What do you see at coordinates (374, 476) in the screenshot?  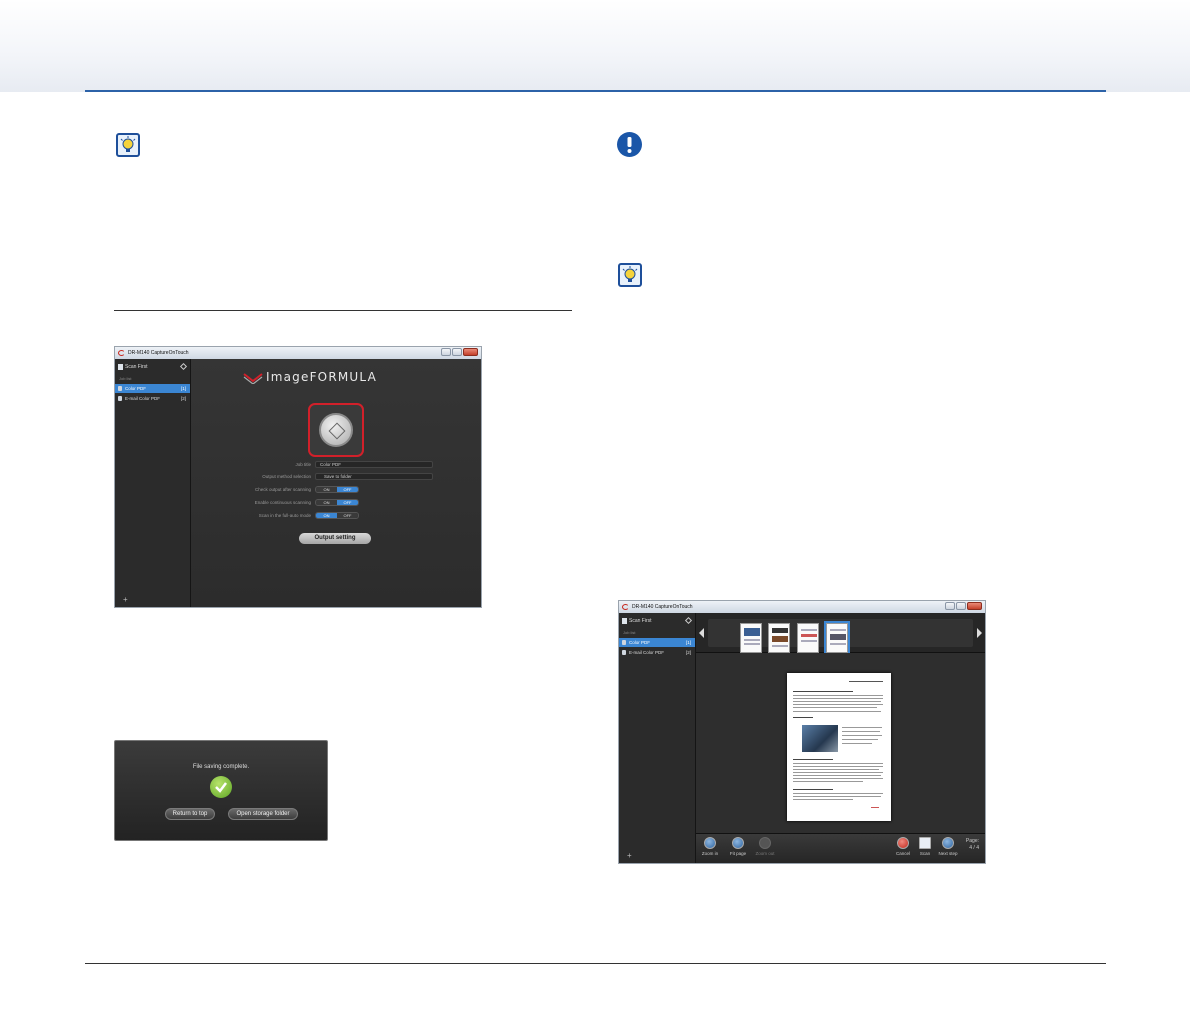 I see `output-method-select: Save to folder` at bounding box center [374, 476].